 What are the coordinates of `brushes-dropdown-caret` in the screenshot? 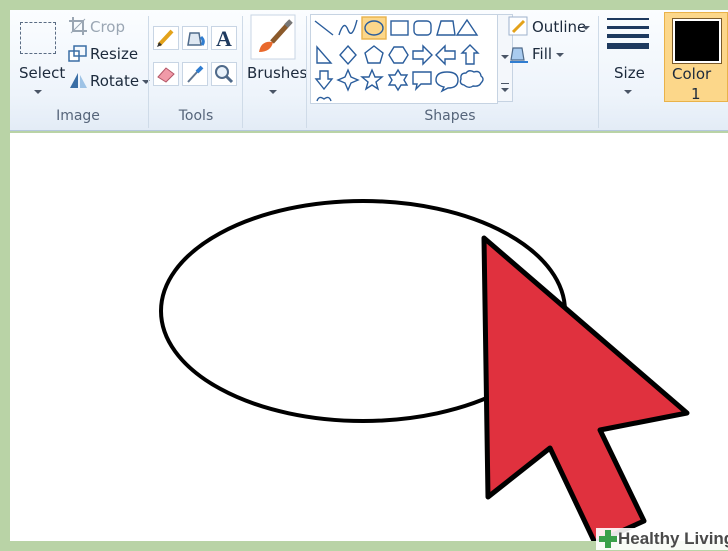 It's located at (273, 92).